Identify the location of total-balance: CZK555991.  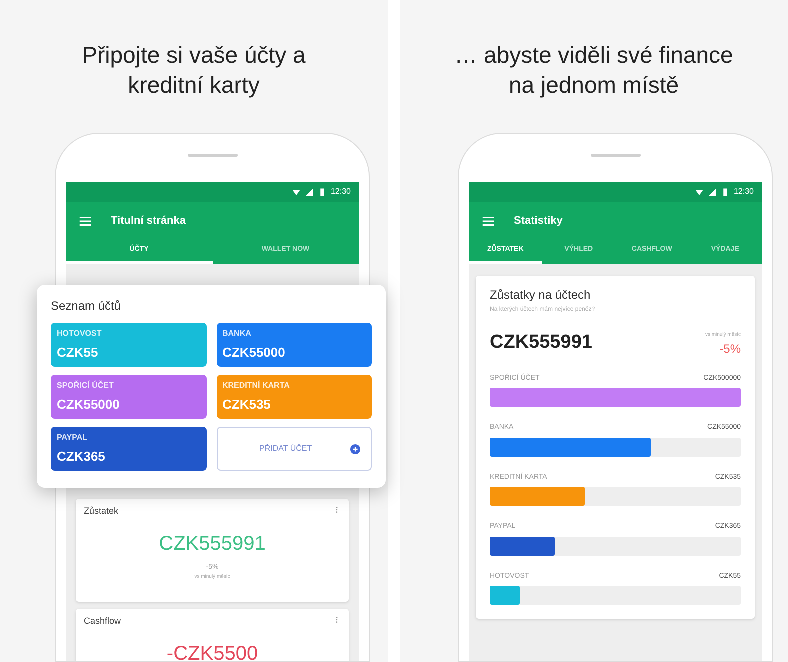
(541, 343).